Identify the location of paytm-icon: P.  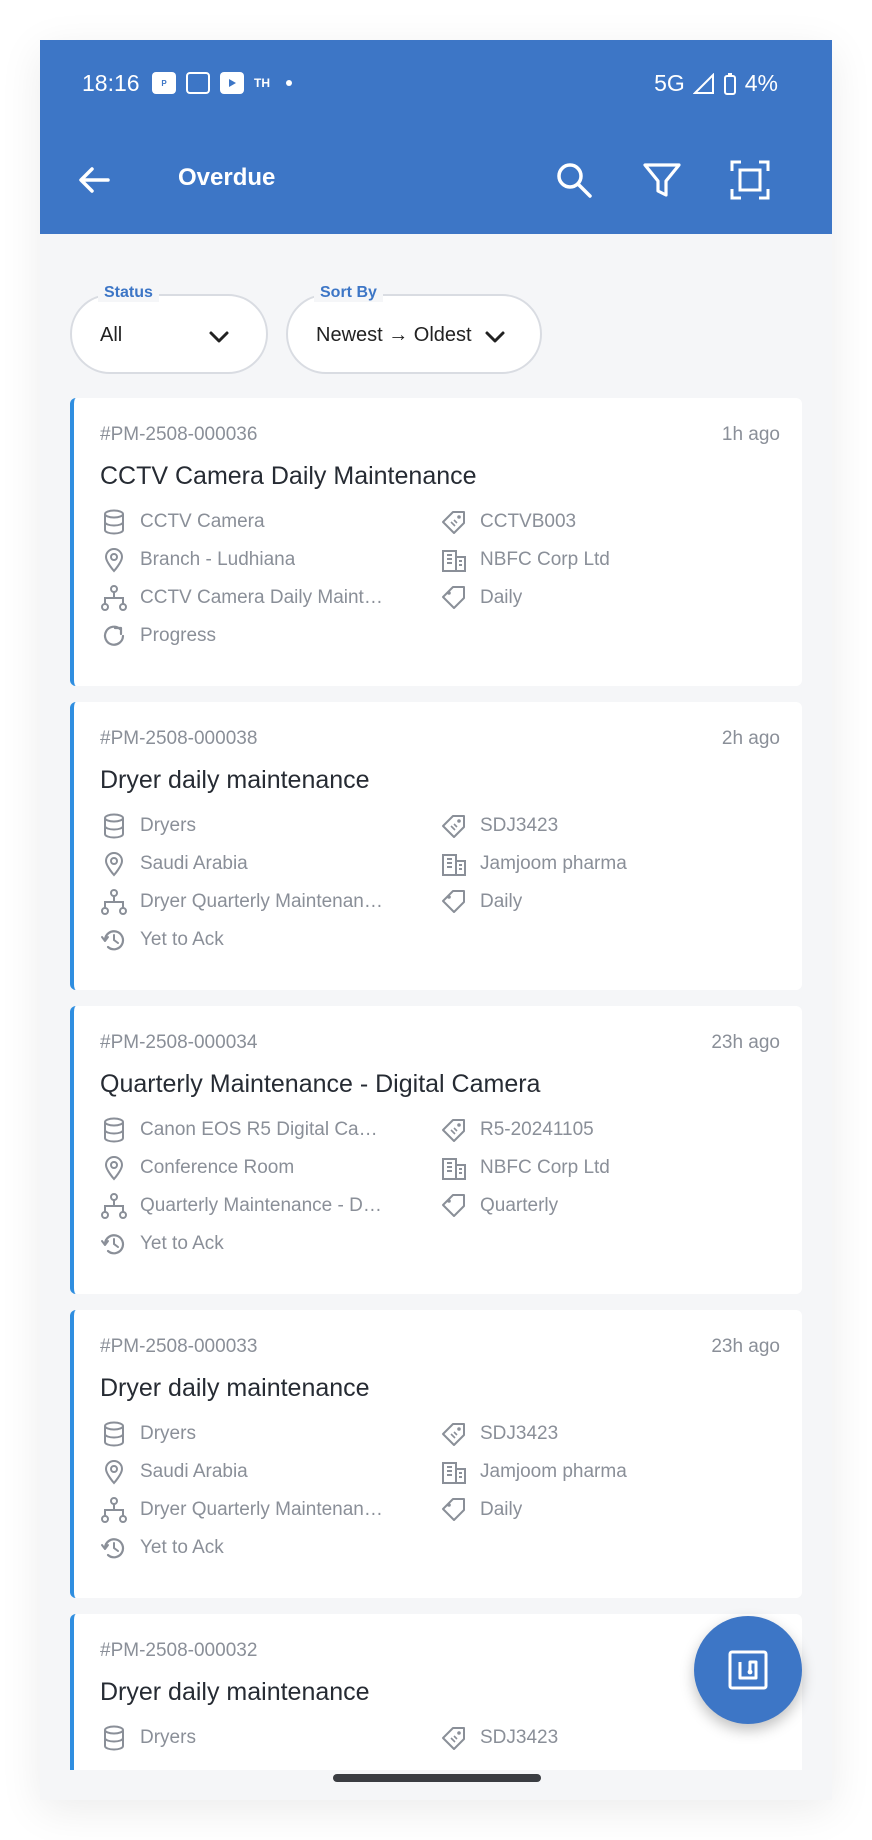
(164, 83).